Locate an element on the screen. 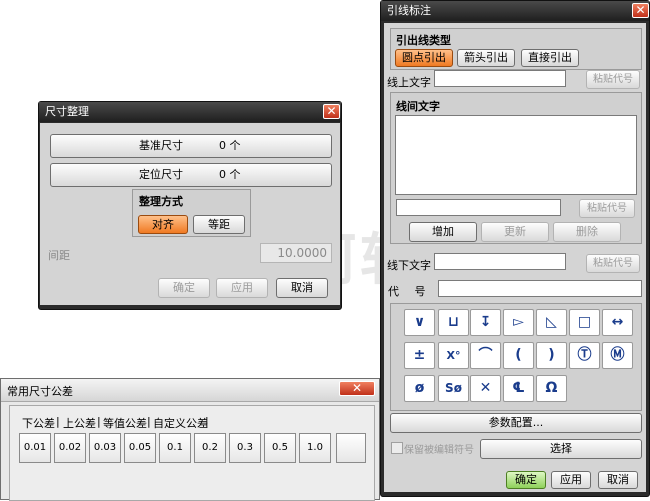 The width and height of the screenshot is (650, 501). arrow-leader-button: 箭头引出 is located at coordinates (486, 58).